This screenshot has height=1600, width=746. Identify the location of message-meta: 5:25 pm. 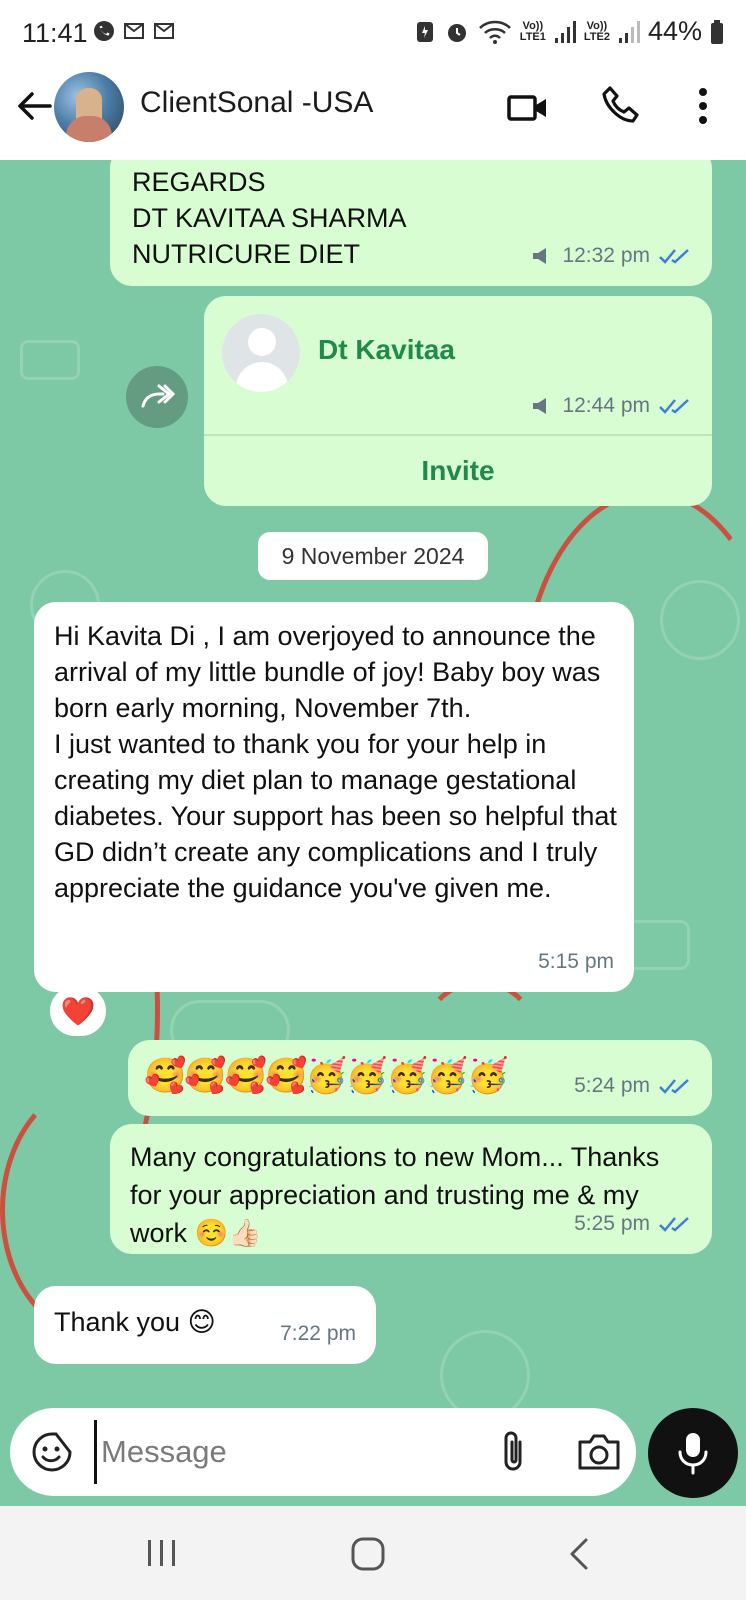
(633, 1224).